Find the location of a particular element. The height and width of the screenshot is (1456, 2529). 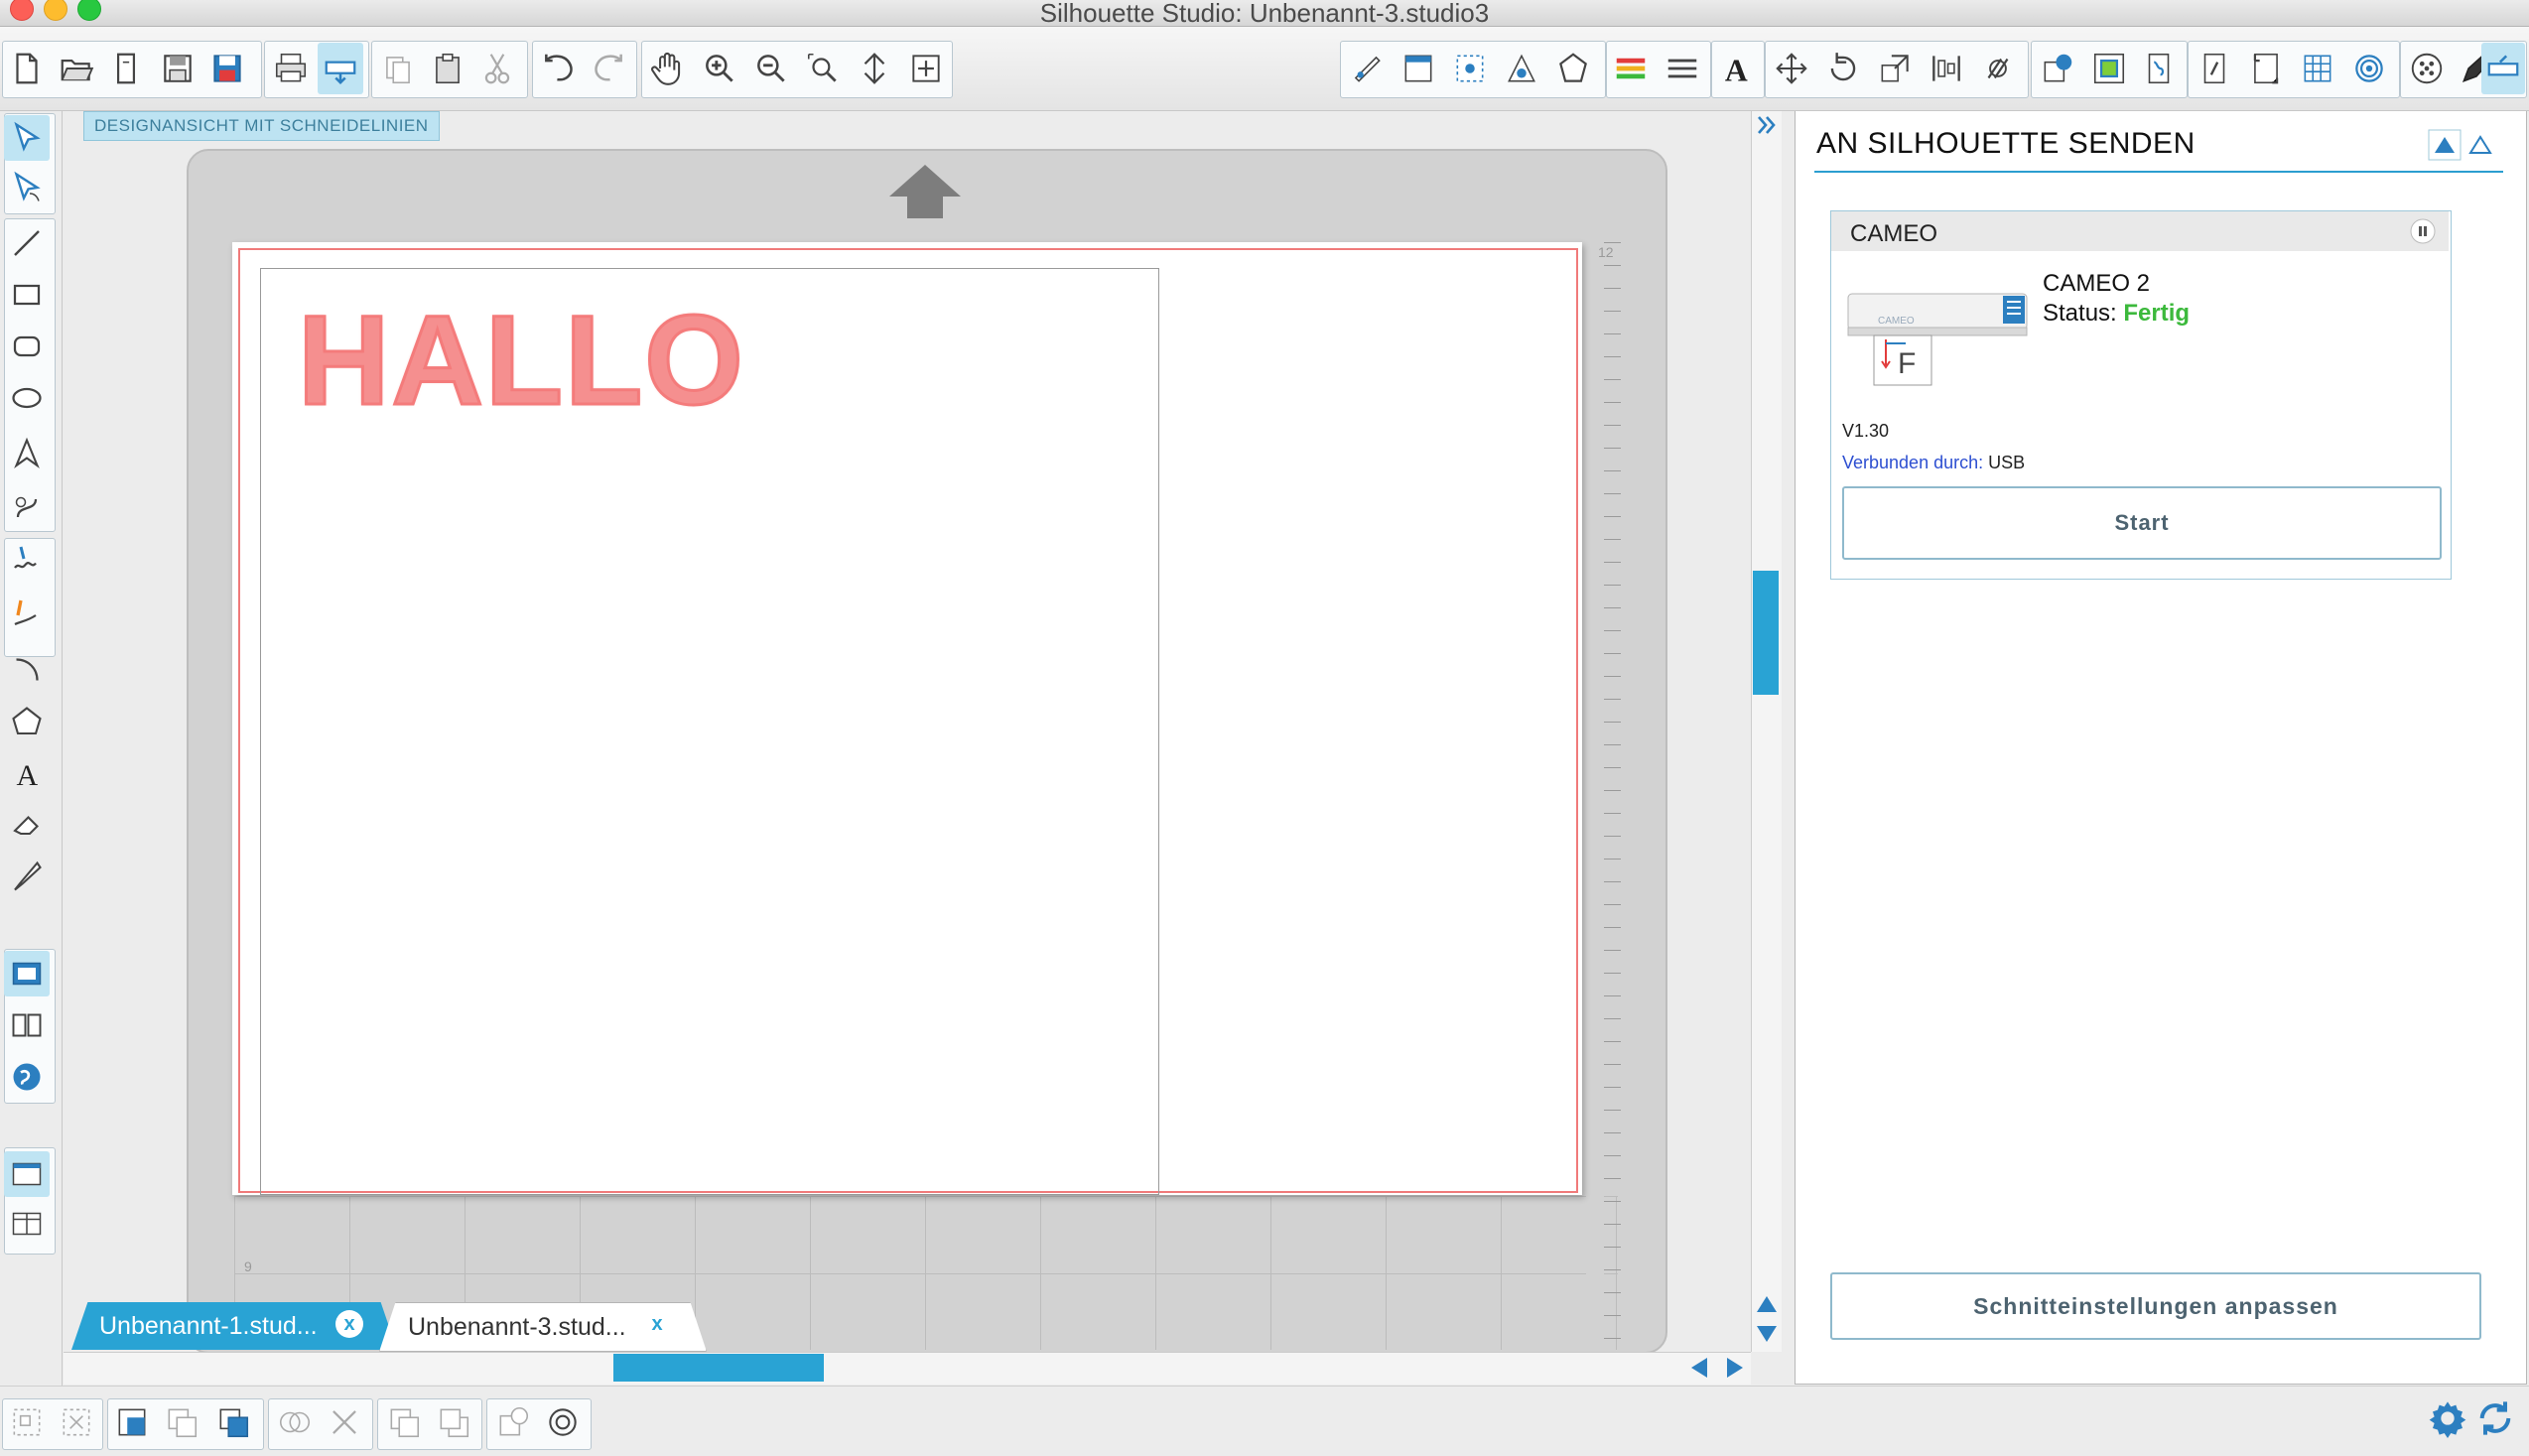

device-section-label: CAMEO is located at coordinates (1894, 233).